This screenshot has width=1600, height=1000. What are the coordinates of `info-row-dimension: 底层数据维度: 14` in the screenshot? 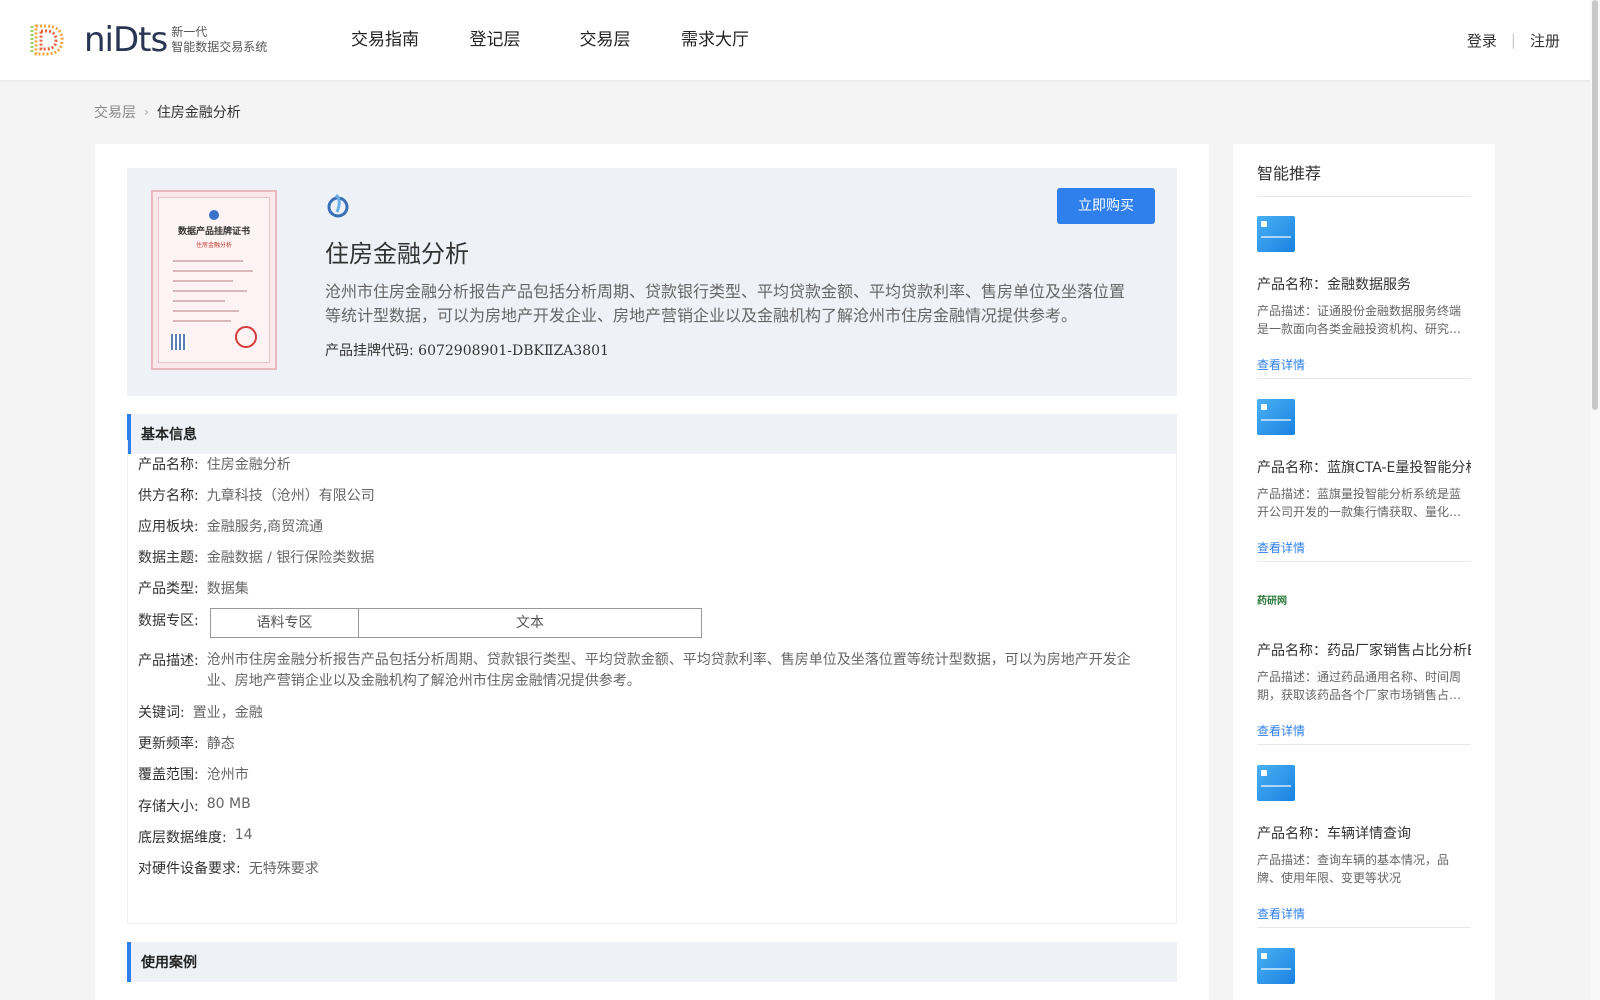 It's located at (195, 837).